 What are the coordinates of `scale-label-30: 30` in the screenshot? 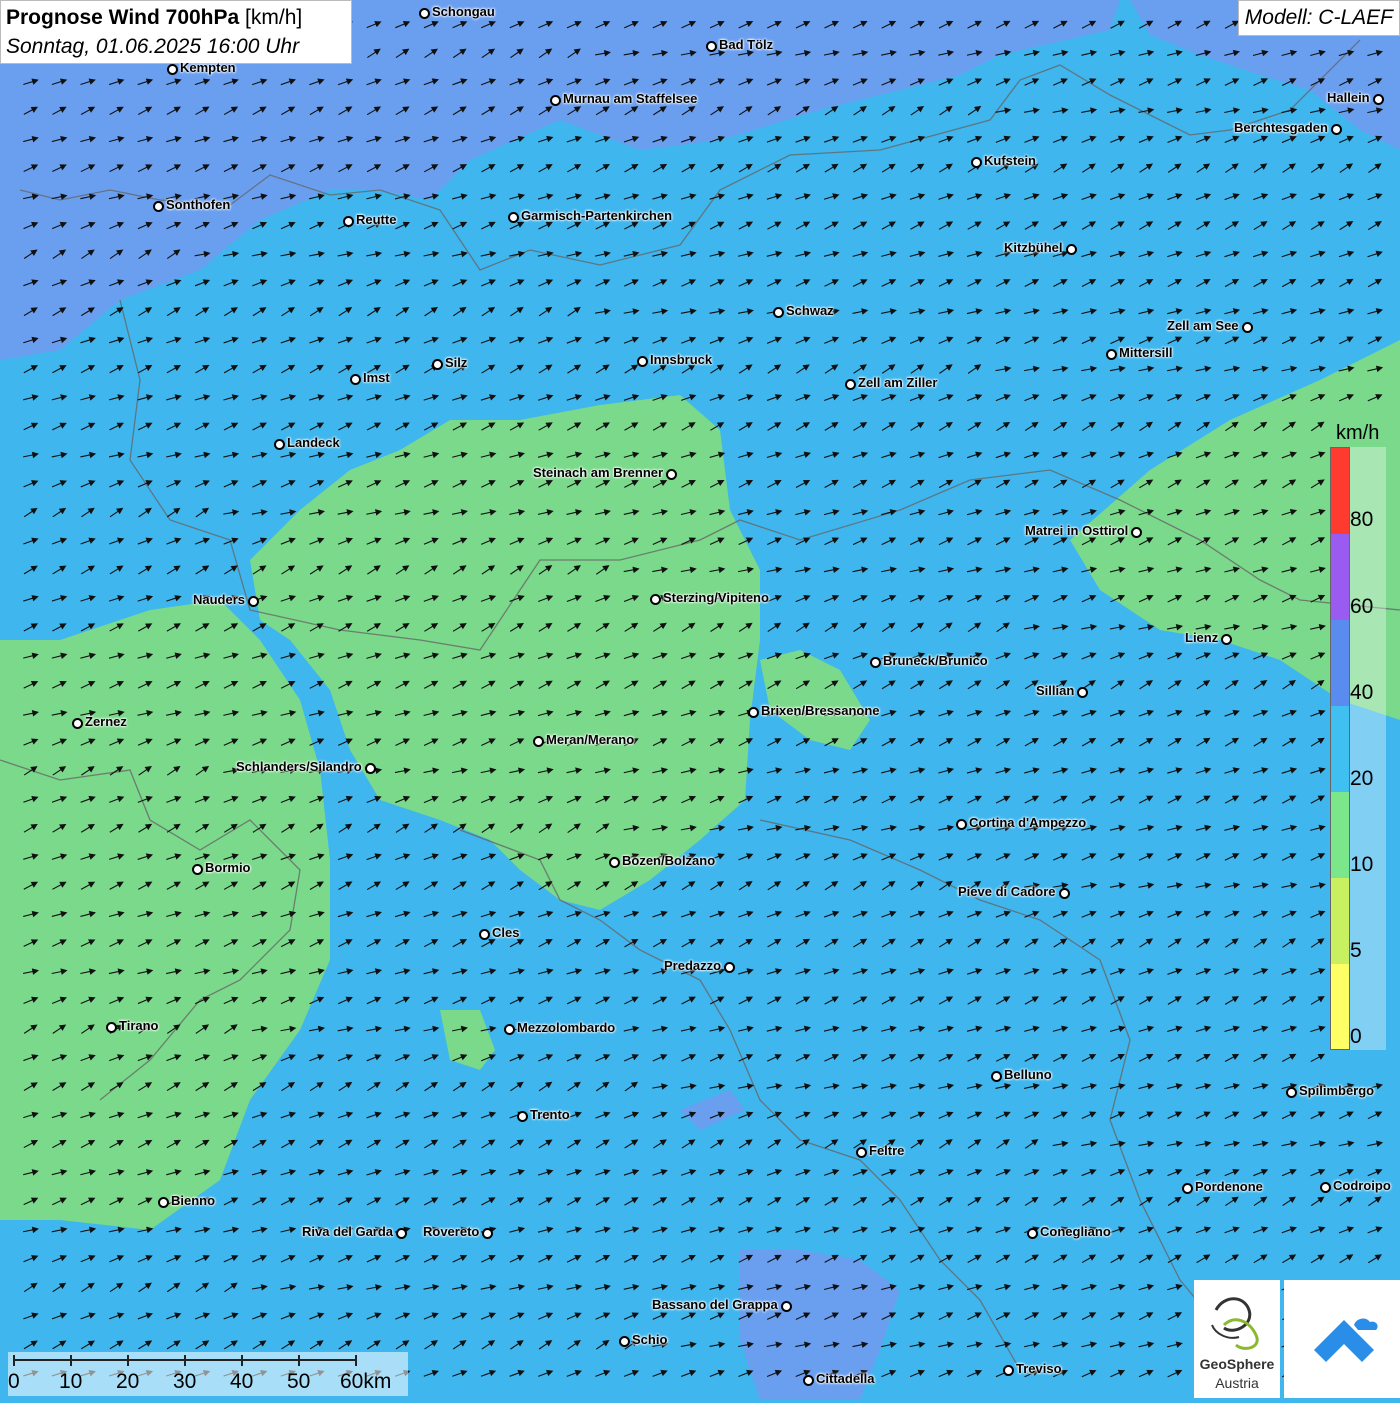 It's located at (185, 1381).